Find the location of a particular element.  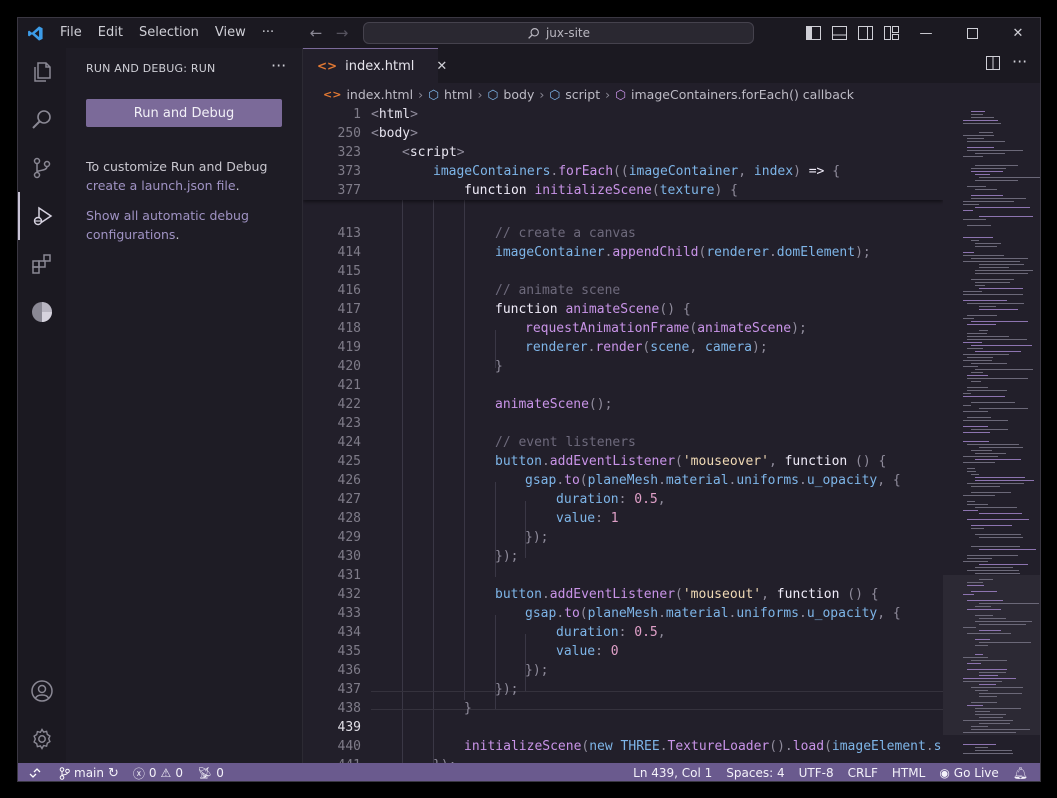

line-number: 373 is located at coordinates (349, 171).